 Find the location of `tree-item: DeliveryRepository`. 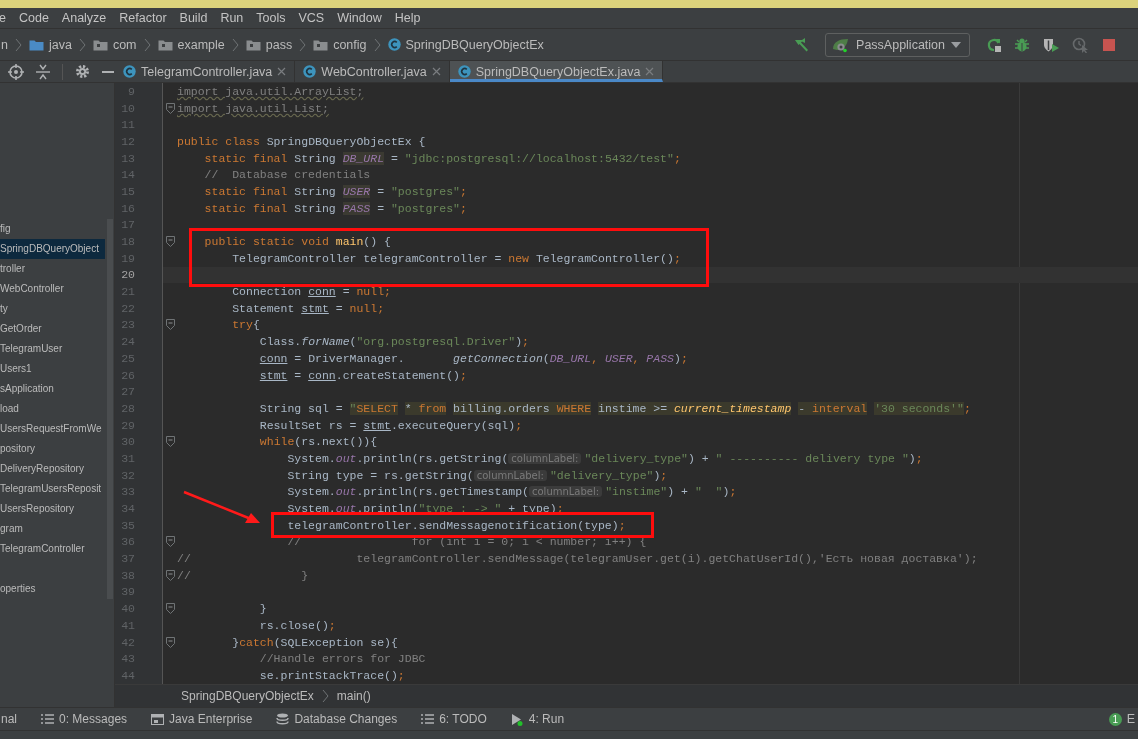

tree-item: DeliveryRepository is located at coordinates (52, 469).